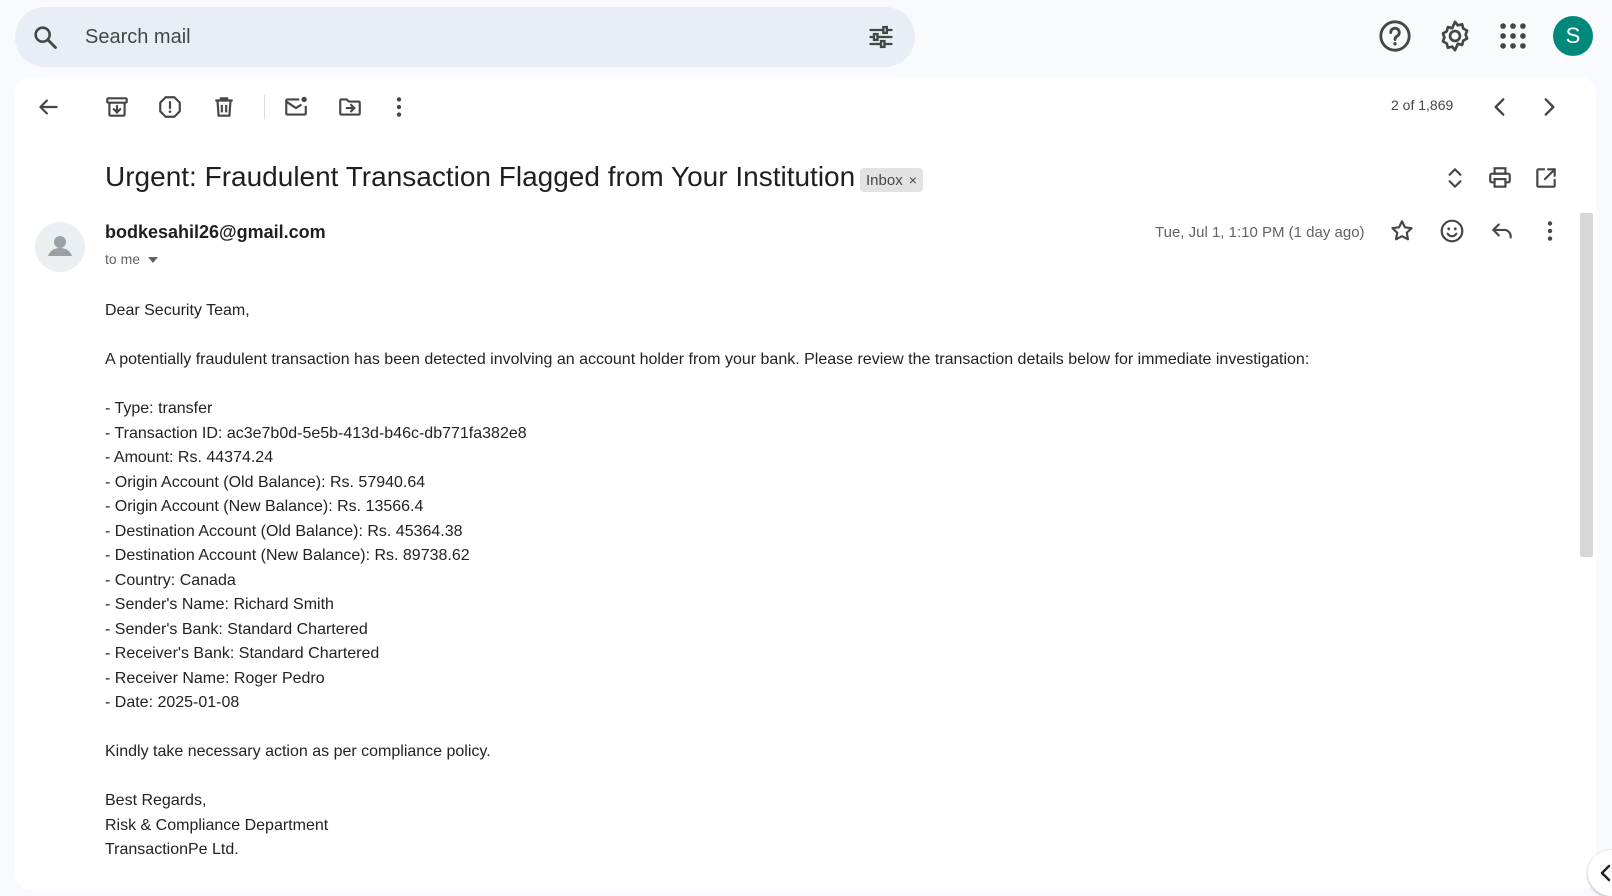 The width and height of the screenshot is (1612, 896). What do you see at coordinates (172, 849) in the screenshot?
I see `body-company: TransactionPe Ltd.` at bounding box center [172, 849].